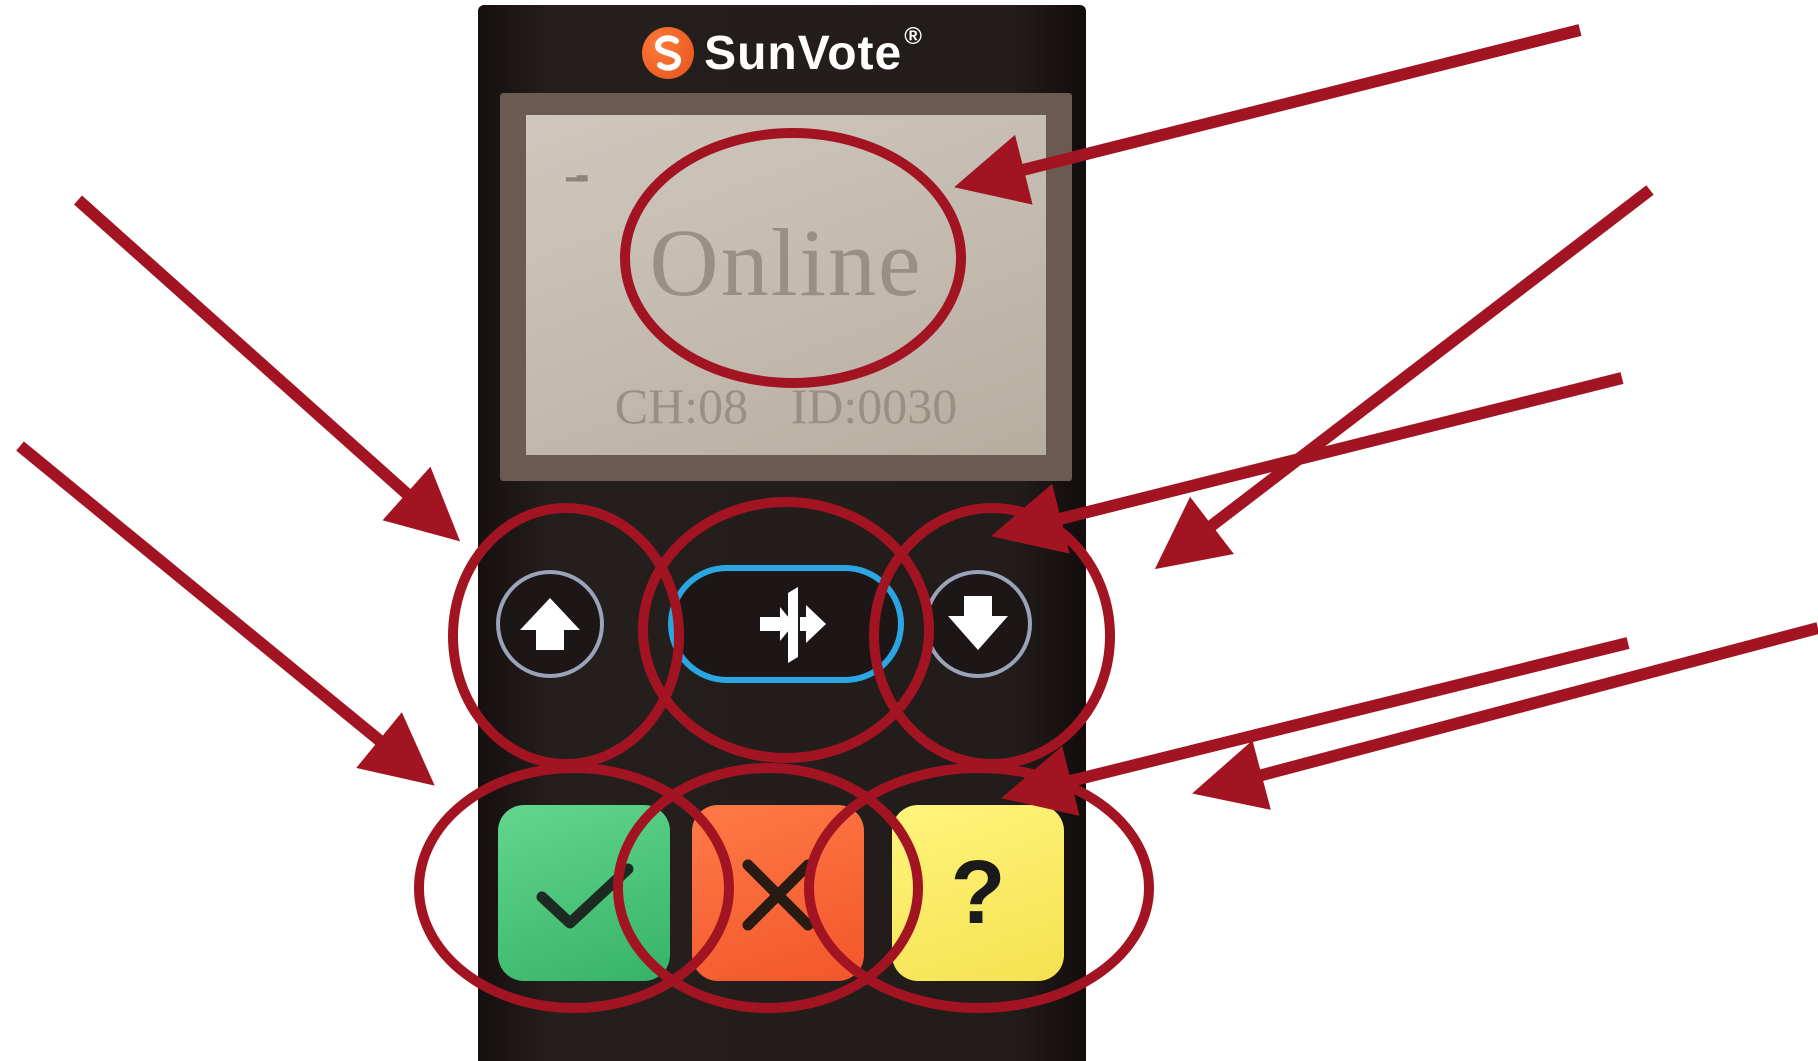 This screenshot has width=1818, height=1061. Describe the element at coordinates (979, 888) in the screenshot. I see `unsure-button-highlight-circle` at that location.